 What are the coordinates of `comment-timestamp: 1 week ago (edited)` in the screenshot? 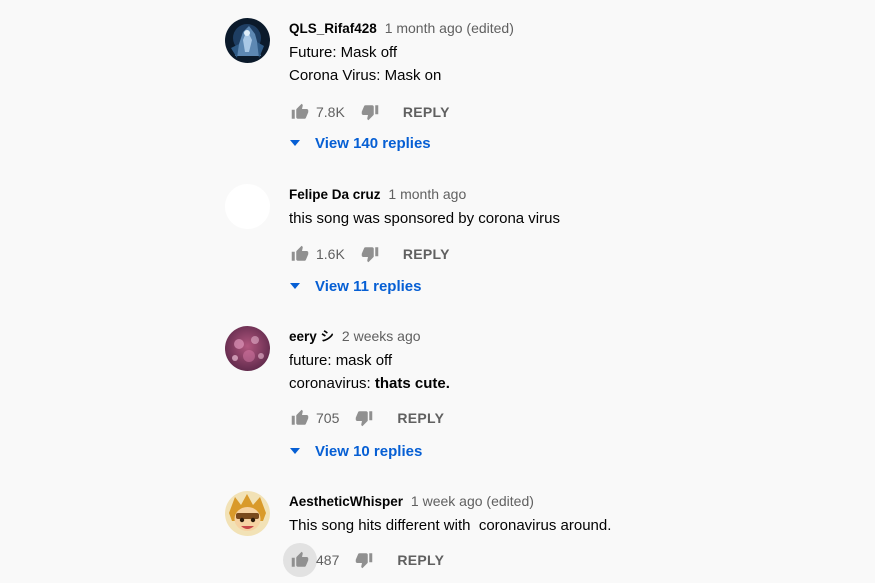 It's located at (472, 501).